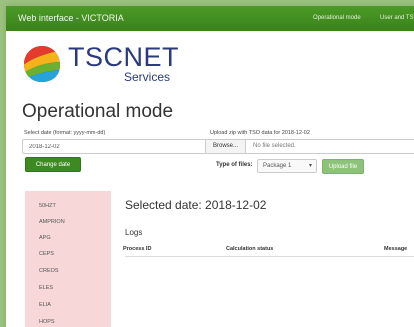  Describe the element at coordinates (250, 249) in the screenshot. I see `column-header-calculation-status: Calculation status` at that location.